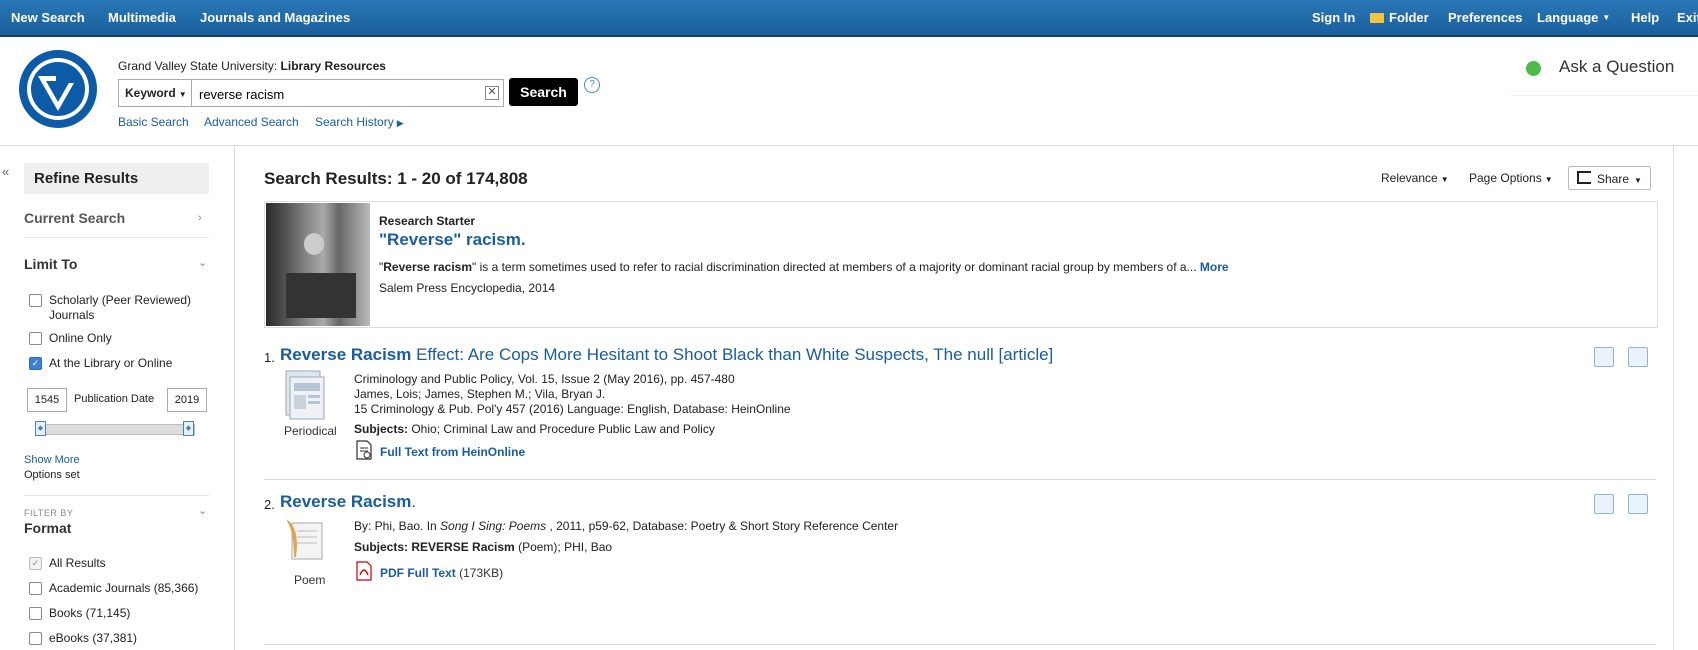  What do you see at coordinates (461, 547) in the screenshot?
I see `subjects-bold: REVERSE Racism` at bounding box center [461, 547].